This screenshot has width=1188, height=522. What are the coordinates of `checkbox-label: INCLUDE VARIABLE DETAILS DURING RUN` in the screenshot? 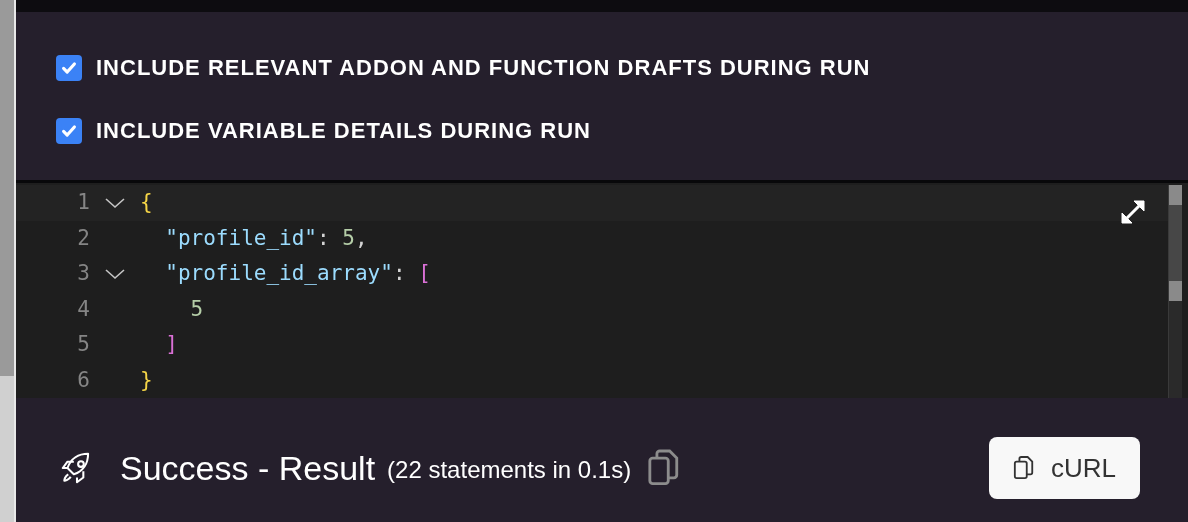 It's located at (343, 131).